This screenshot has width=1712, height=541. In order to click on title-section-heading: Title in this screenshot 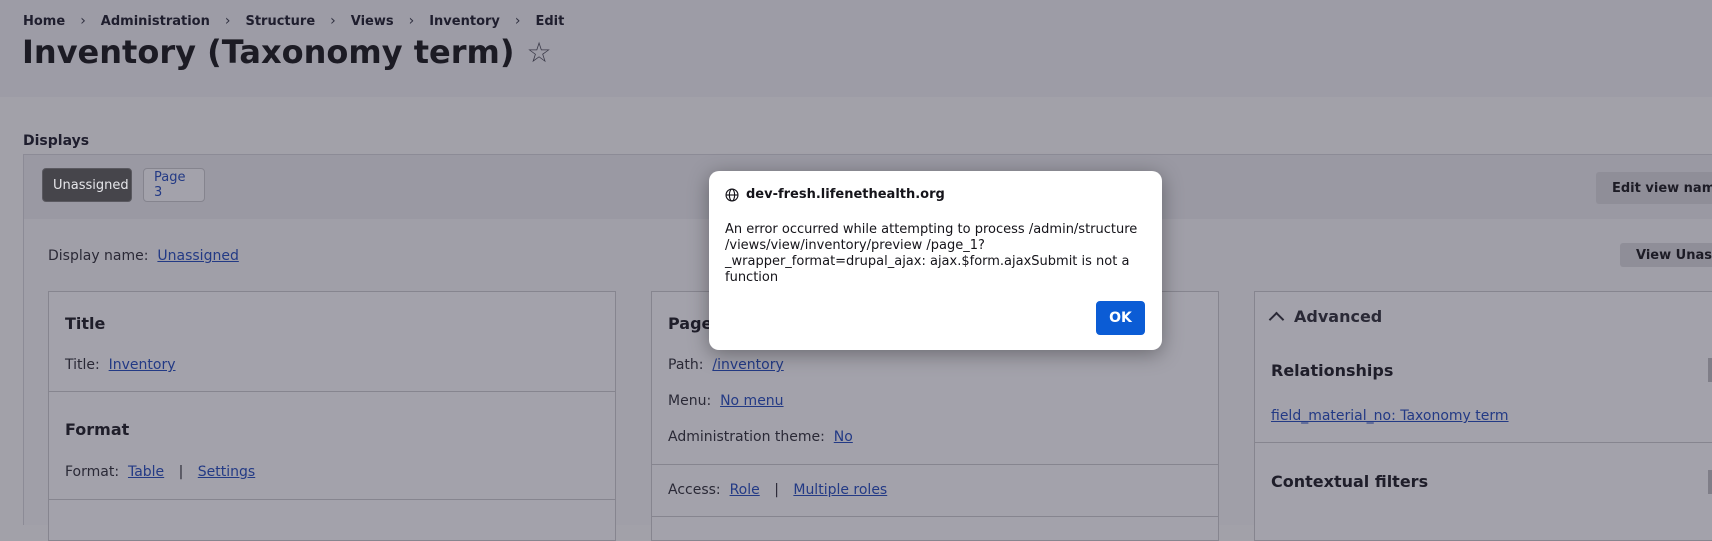, I will do `click(85, 323)`.